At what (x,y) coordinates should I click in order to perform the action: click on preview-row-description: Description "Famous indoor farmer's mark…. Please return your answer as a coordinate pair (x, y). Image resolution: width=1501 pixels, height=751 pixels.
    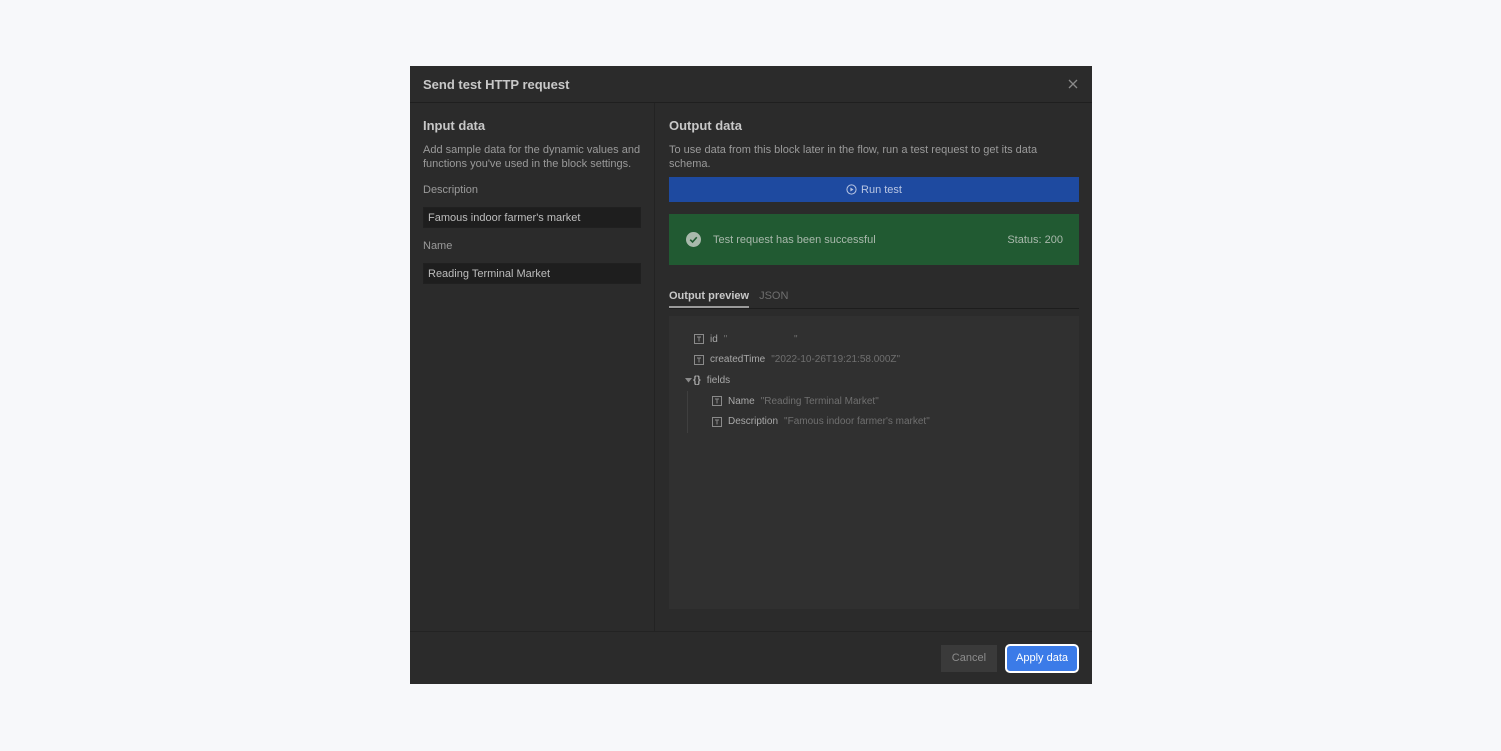
    Looking at the image, I should click on (874, 421).